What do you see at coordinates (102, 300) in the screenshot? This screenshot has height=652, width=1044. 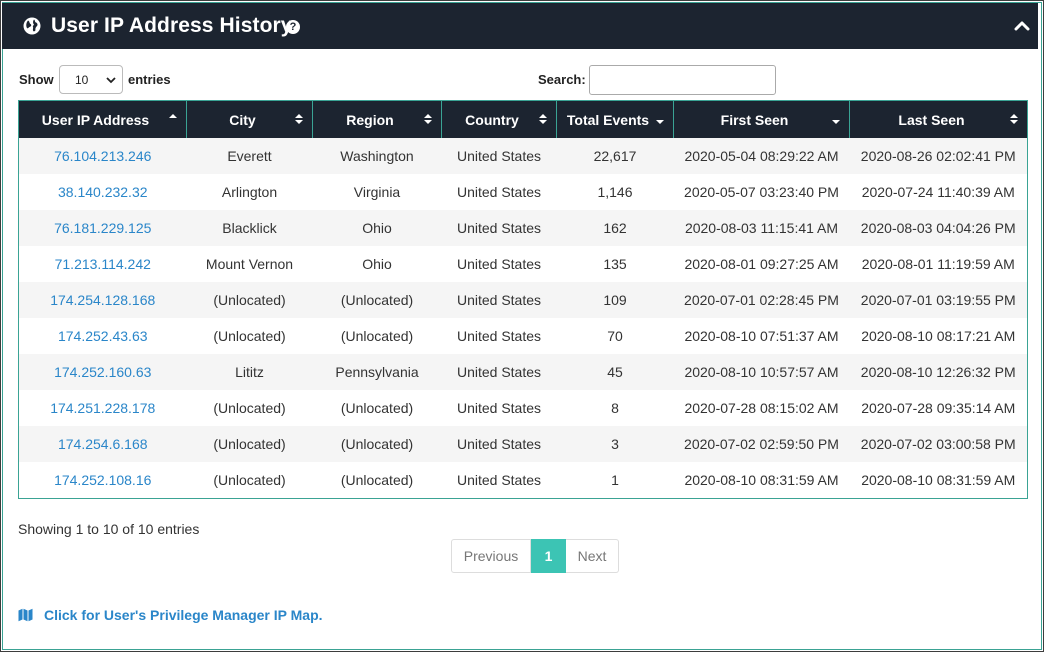 I see `ip-address-link: 174.254.128.168` at bounding box center [102, 300].